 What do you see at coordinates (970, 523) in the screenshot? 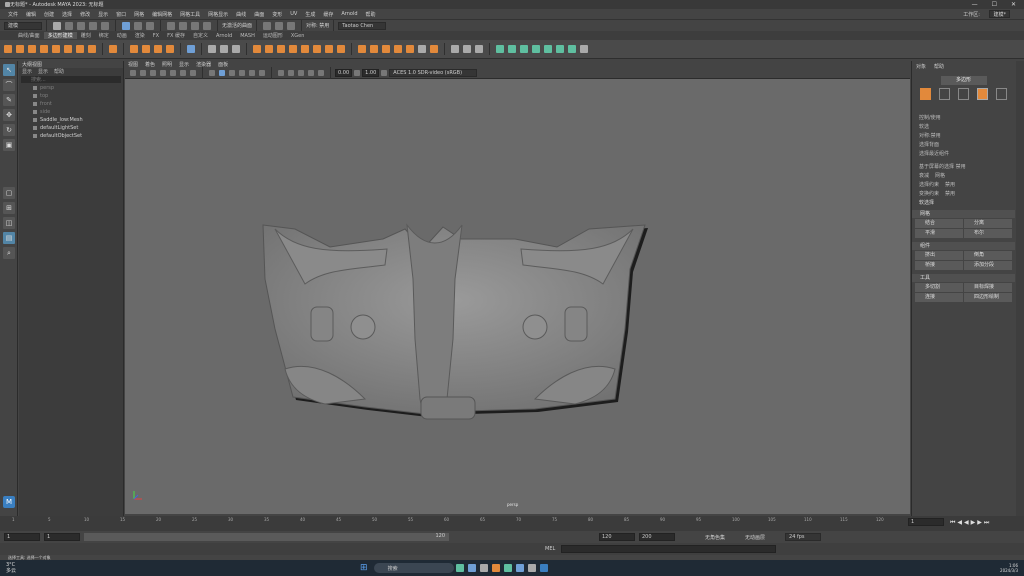
I see `playback-controls: ⏮◀◀▶▶⏭` at bounding box center [970, 523].